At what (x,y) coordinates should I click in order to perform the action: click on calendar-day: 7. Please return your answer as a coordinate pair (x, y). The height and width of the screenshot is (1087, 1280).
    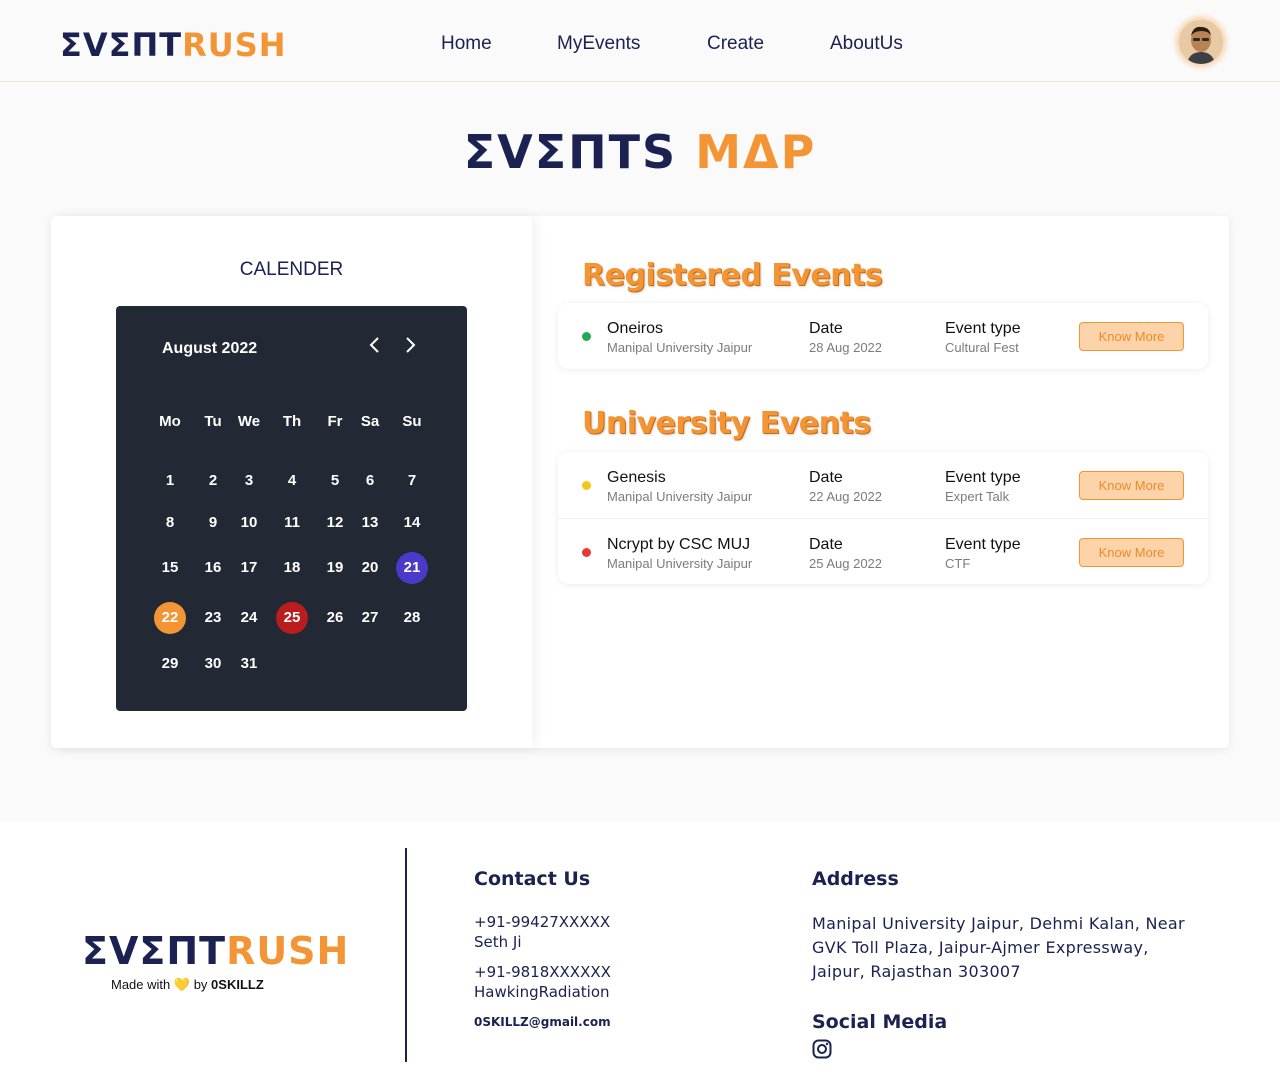
    Looking at the image, I should click on (412, 481).